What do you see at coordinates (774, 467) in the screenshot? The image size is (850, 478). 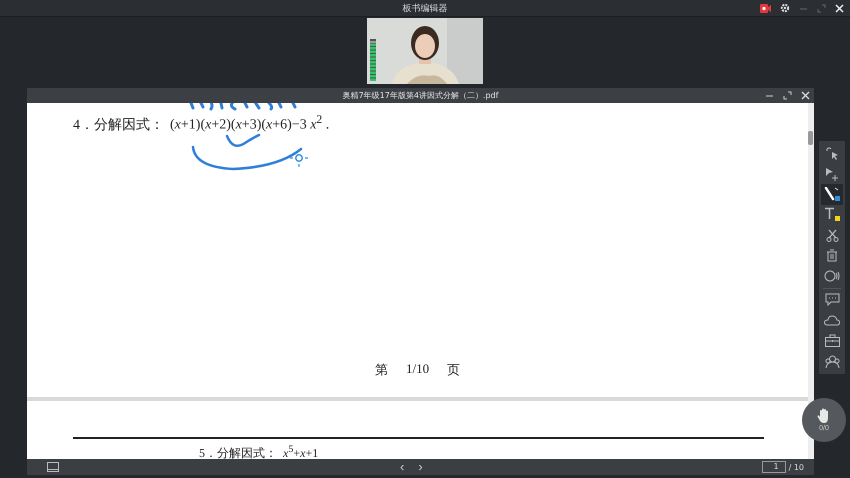 I see `page-input: 1` at bounding box center [774, 467].